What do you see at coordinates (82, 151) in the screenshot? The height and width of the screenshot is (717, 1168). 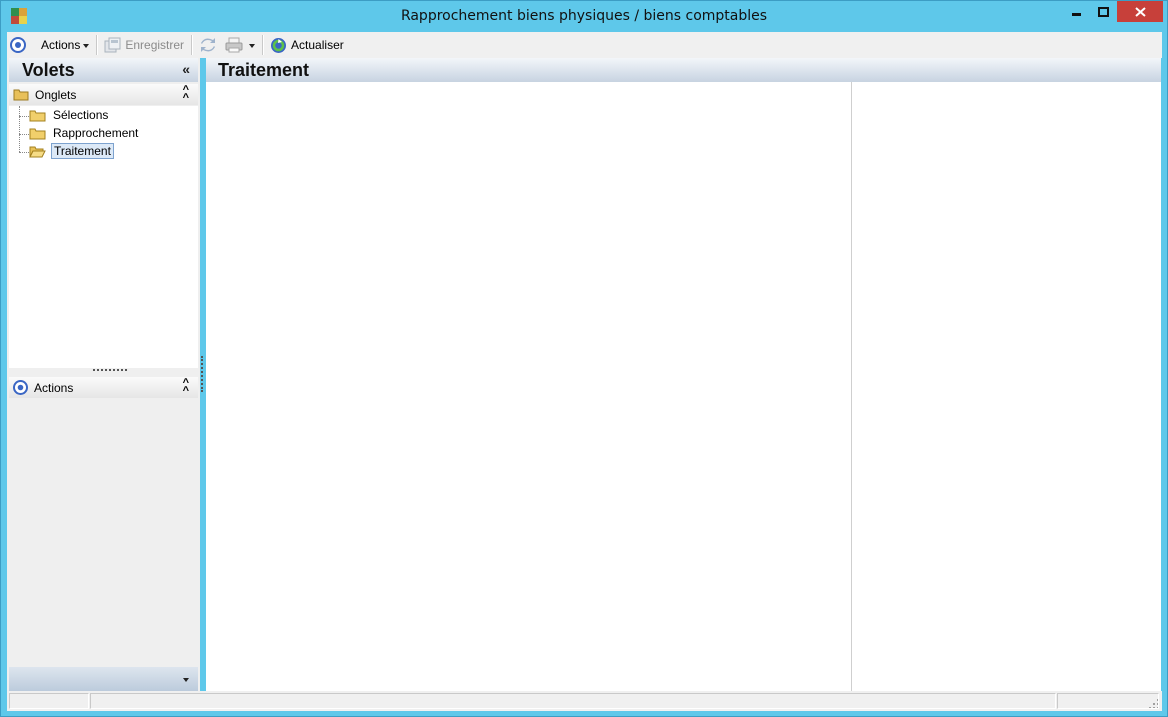 I see `tree-item-label: Traitement` at bounding box center [82, 151].